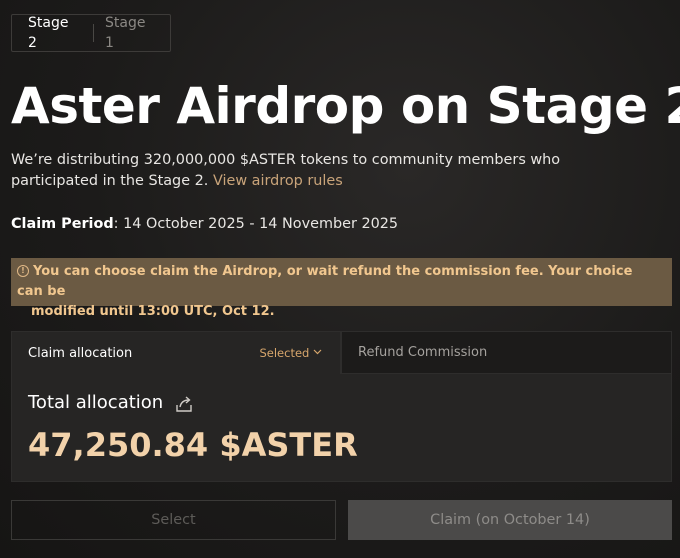  Describe the element at coordinates (173, 520) in the screenshot. I see `select-button: Select` at that location.